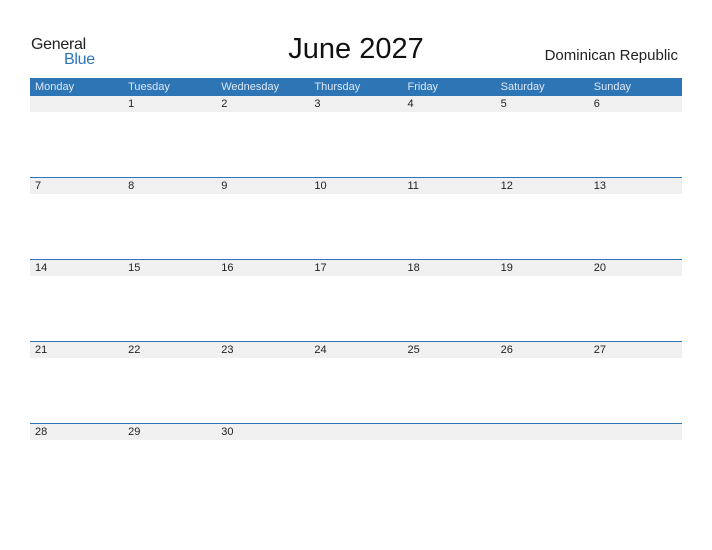 The image size is (712, 550). I want to click on day-cell: 11, so click(413, 186).